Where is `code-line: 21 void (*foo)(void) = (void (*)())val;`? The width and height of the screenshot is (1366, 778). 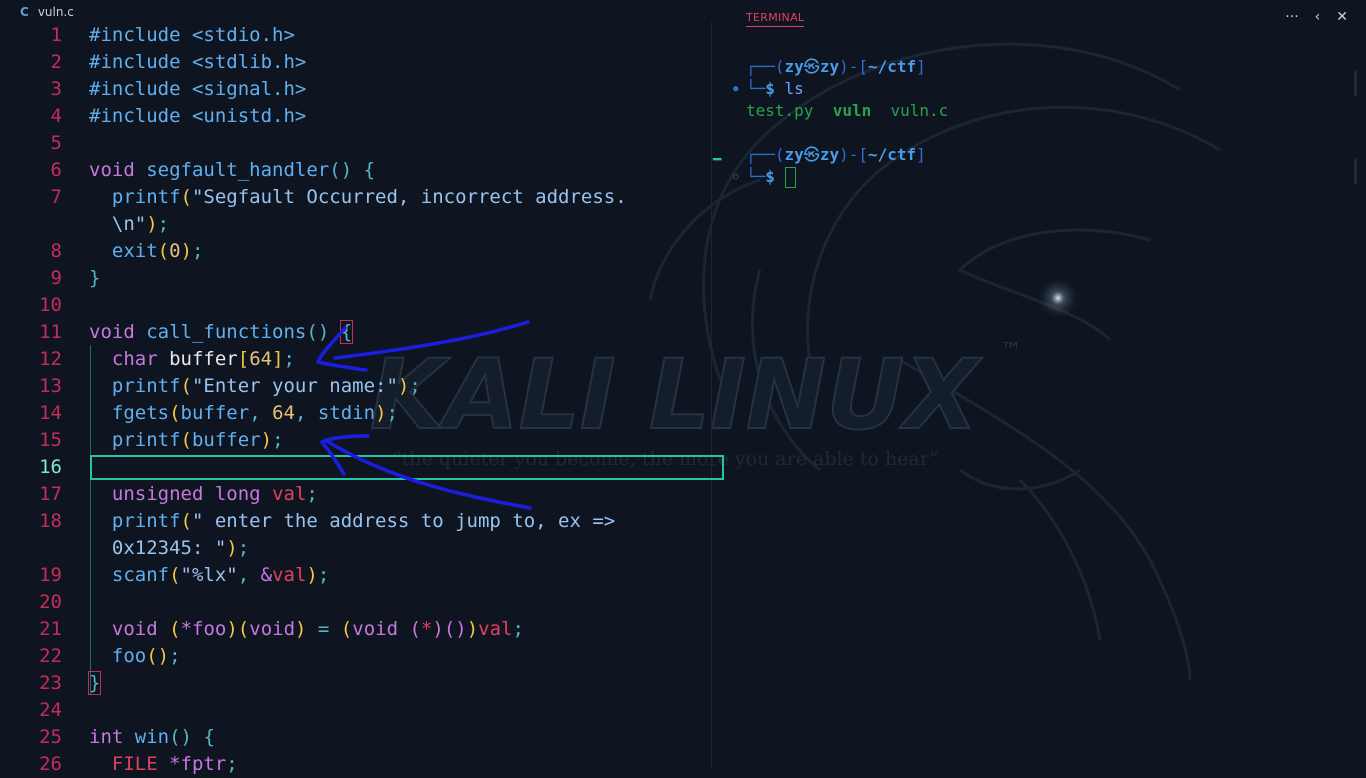 code-line: 21 void (*foo)(void) = (void (*)())val; is located at coordinates (356, 629).